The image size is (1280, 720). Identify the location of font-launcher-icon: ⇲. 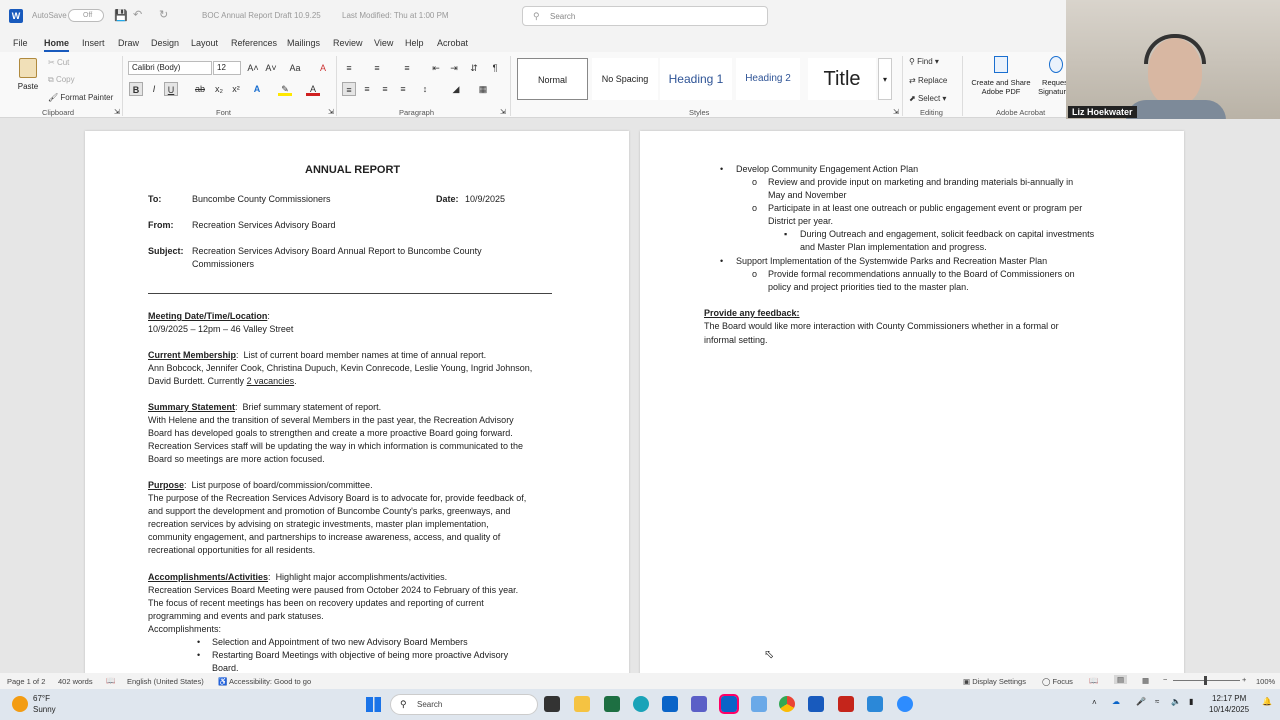
(331, 112).